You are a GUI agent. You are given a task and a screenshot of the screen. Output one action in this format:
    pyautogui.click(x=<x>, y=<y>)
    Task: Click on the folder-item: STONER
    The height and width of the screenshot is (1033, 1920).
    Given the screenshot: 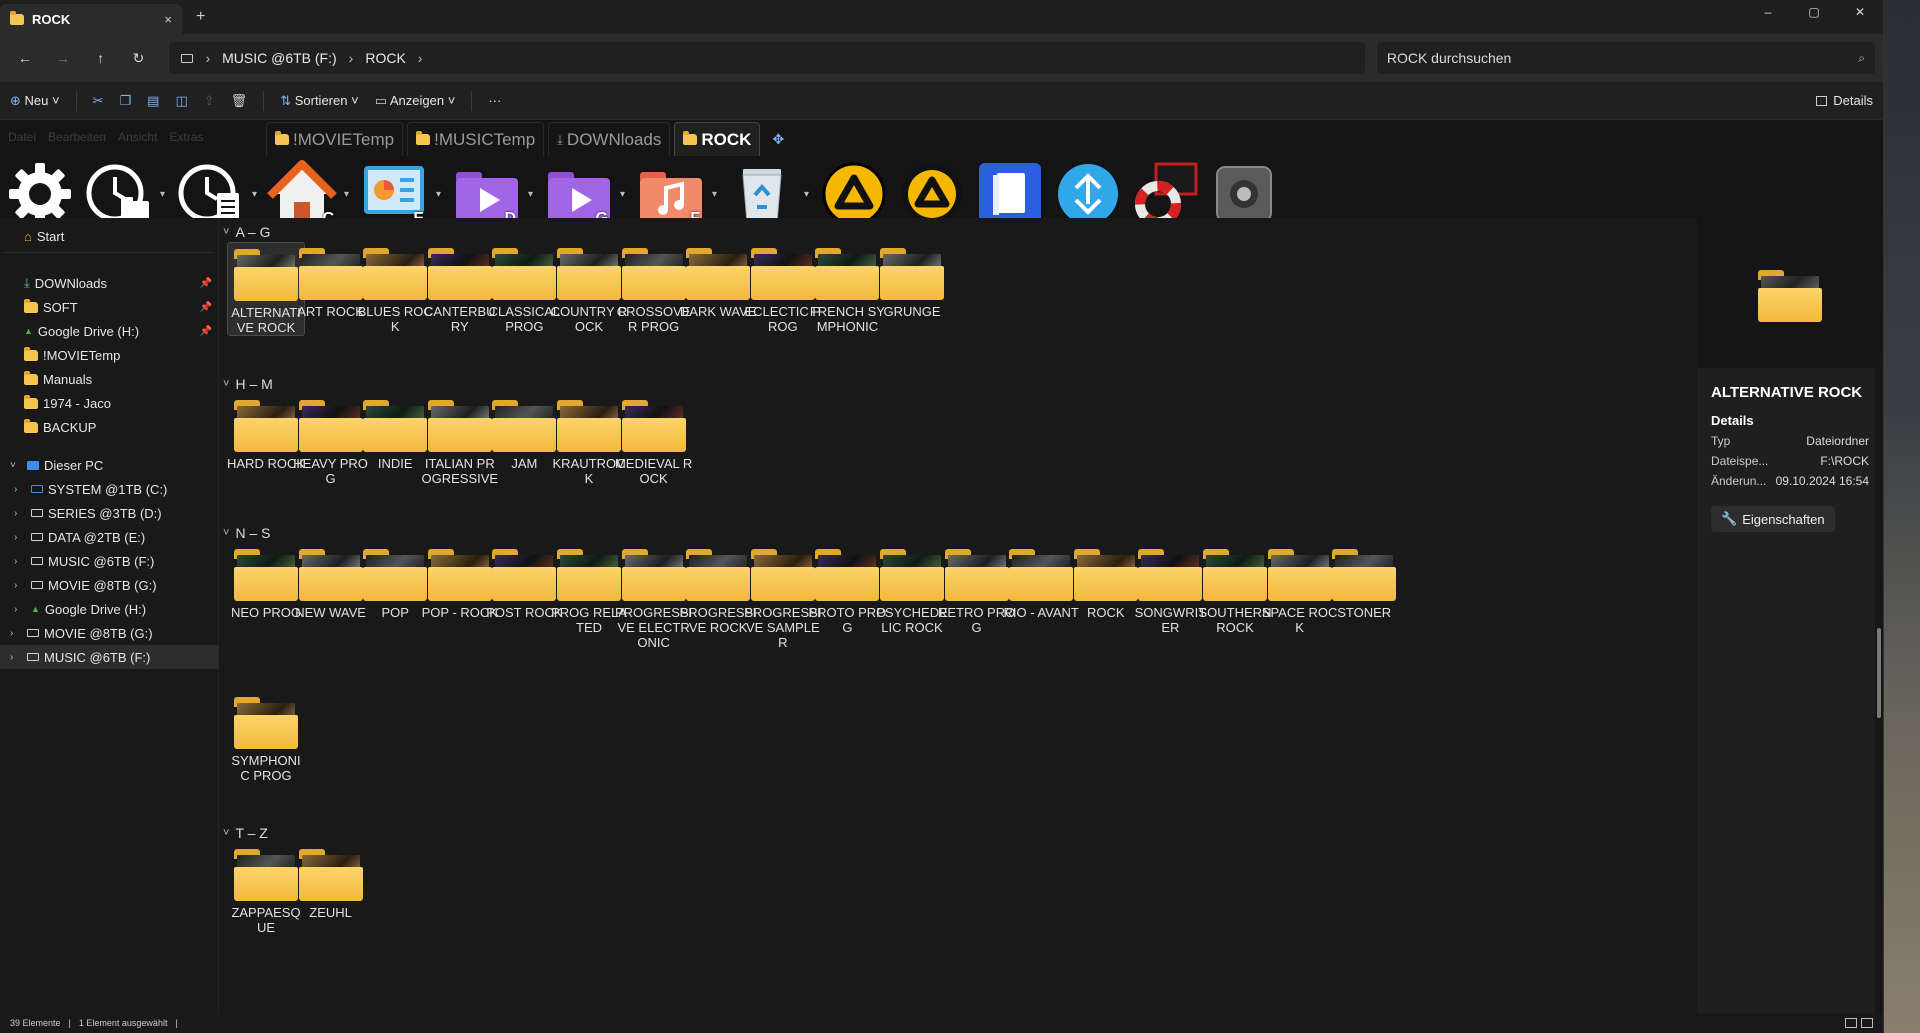 What is the action you would take?
    pyautogui.click(x=1364, y=581)
    